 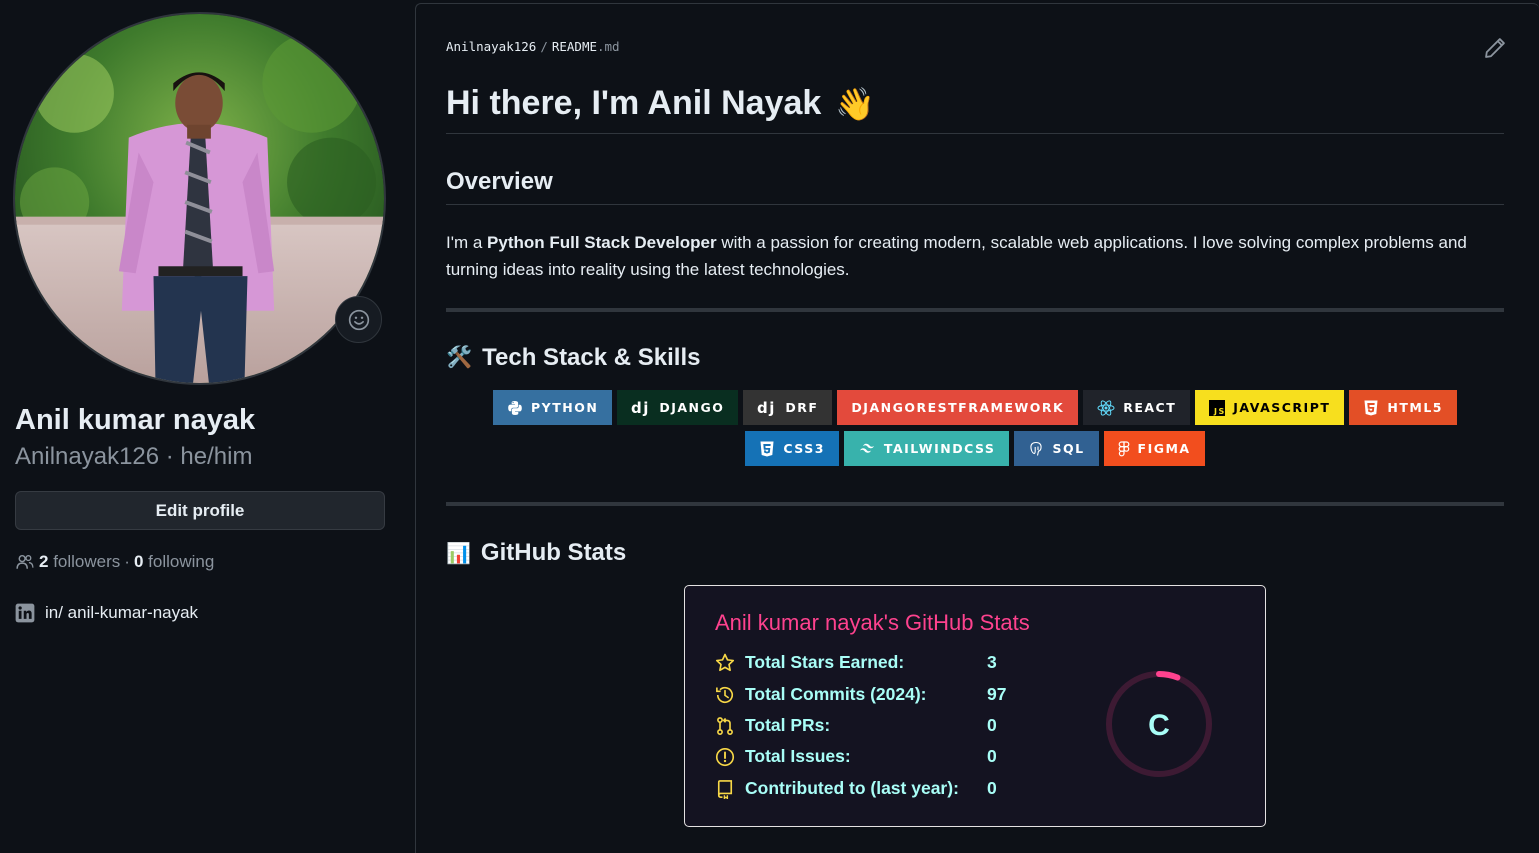 I want to click on stat-label: Contributed to (last year):, so click(x=852, y=788).